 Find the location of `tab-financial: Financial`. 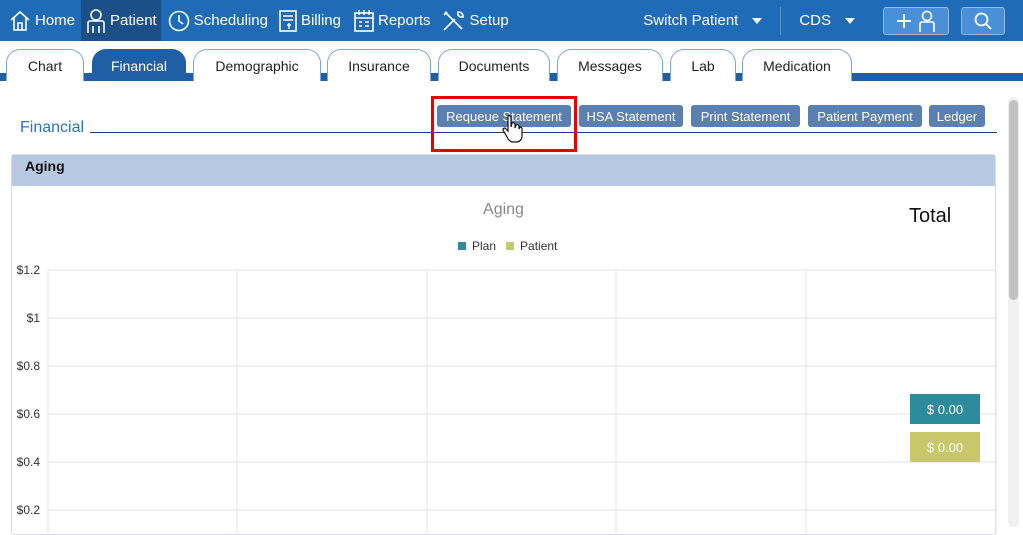

tab-financial: Financial is located at coordinates (139, 65).